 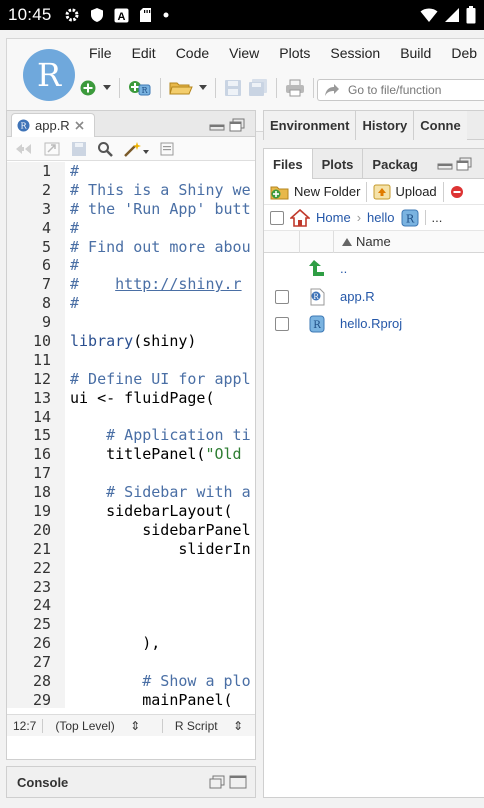 I want to click on r-project-icon: R, so click(x=410, y=218).